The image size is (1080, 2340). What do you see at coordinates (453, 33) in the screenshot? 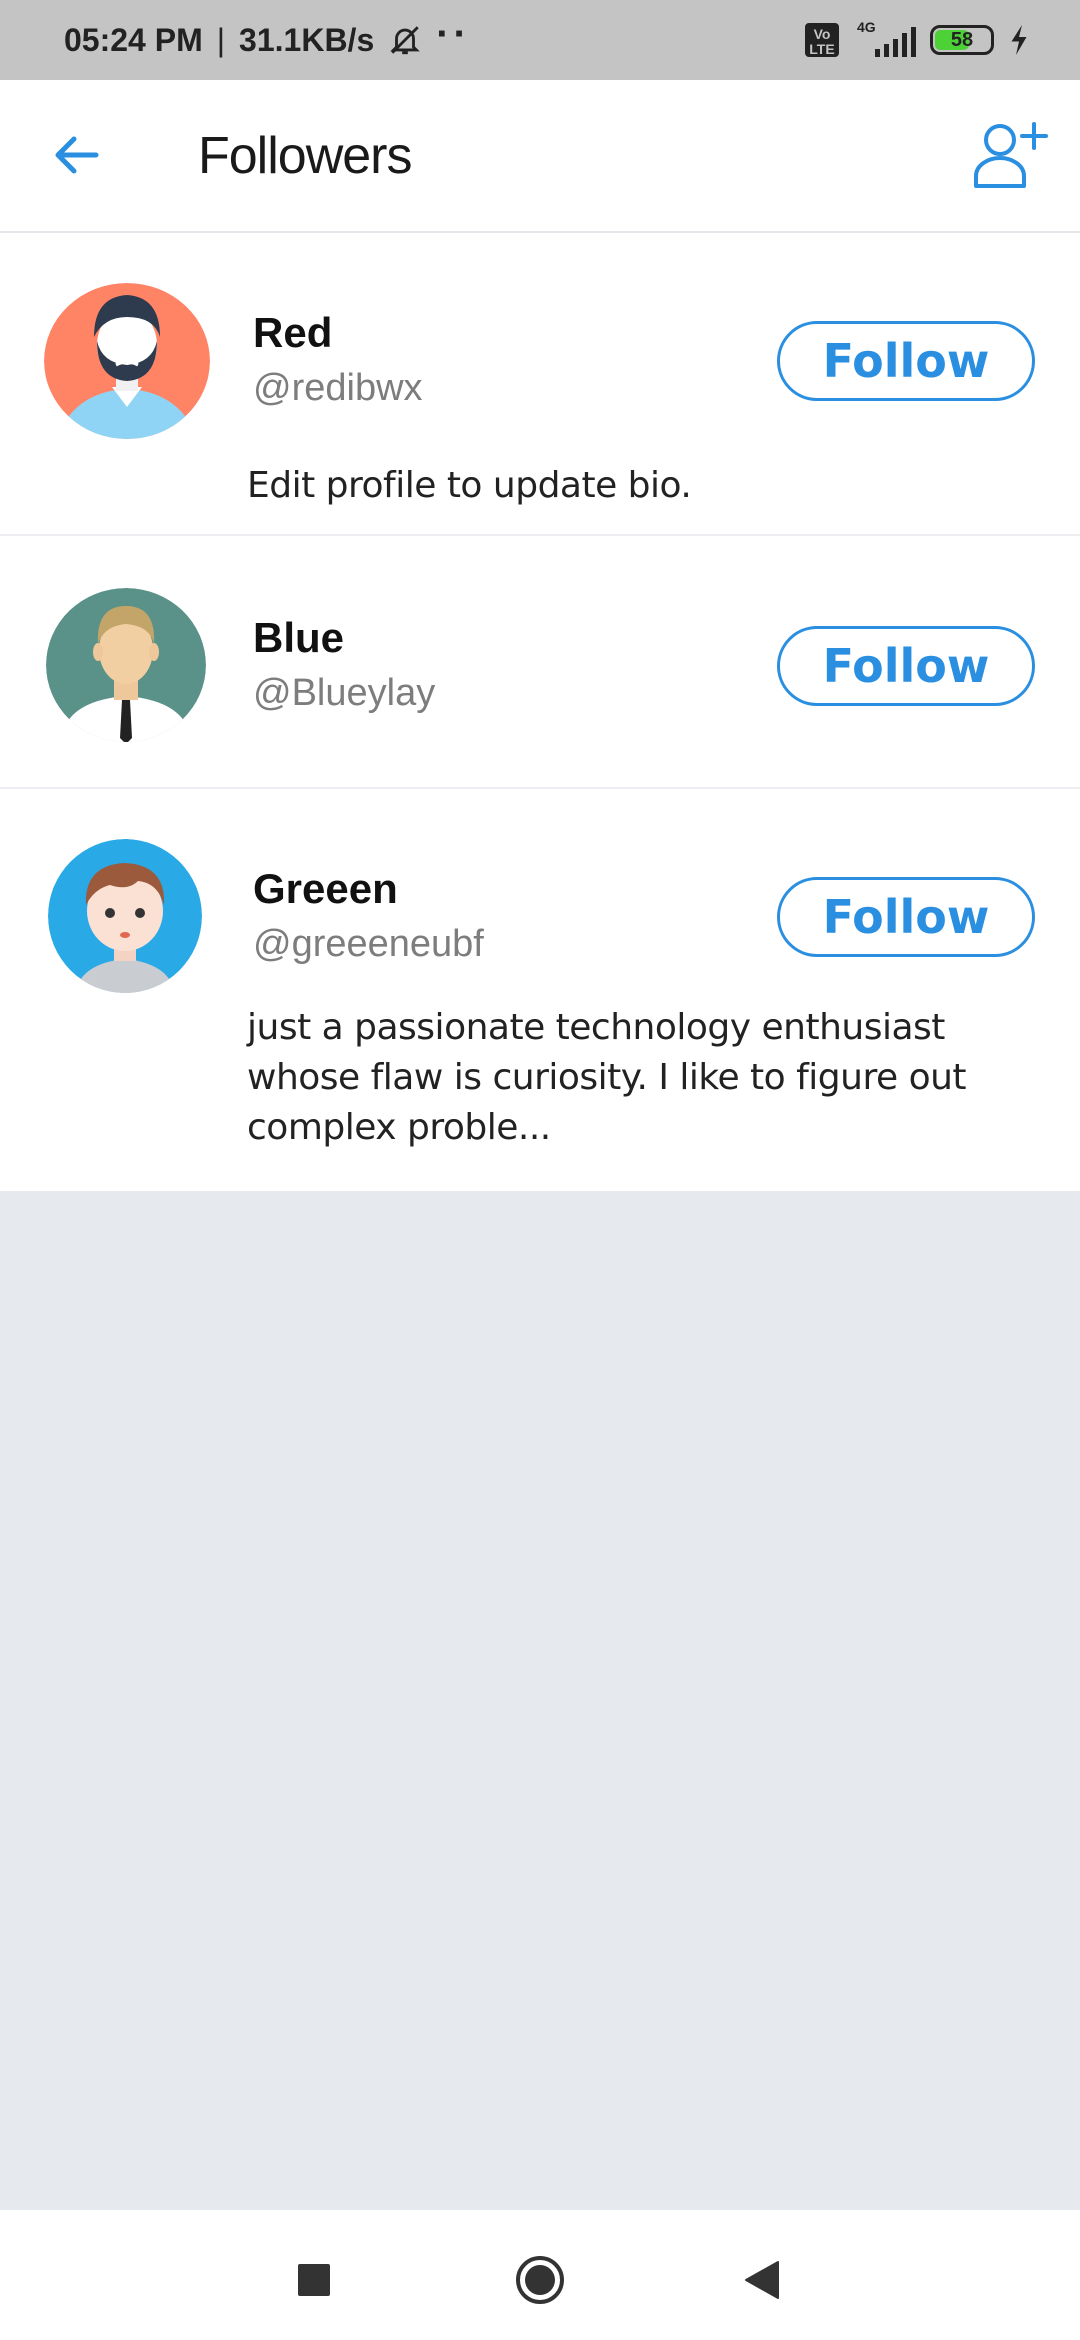
I see `notification-dots-icon: ··` at bounding box center [453, 33].